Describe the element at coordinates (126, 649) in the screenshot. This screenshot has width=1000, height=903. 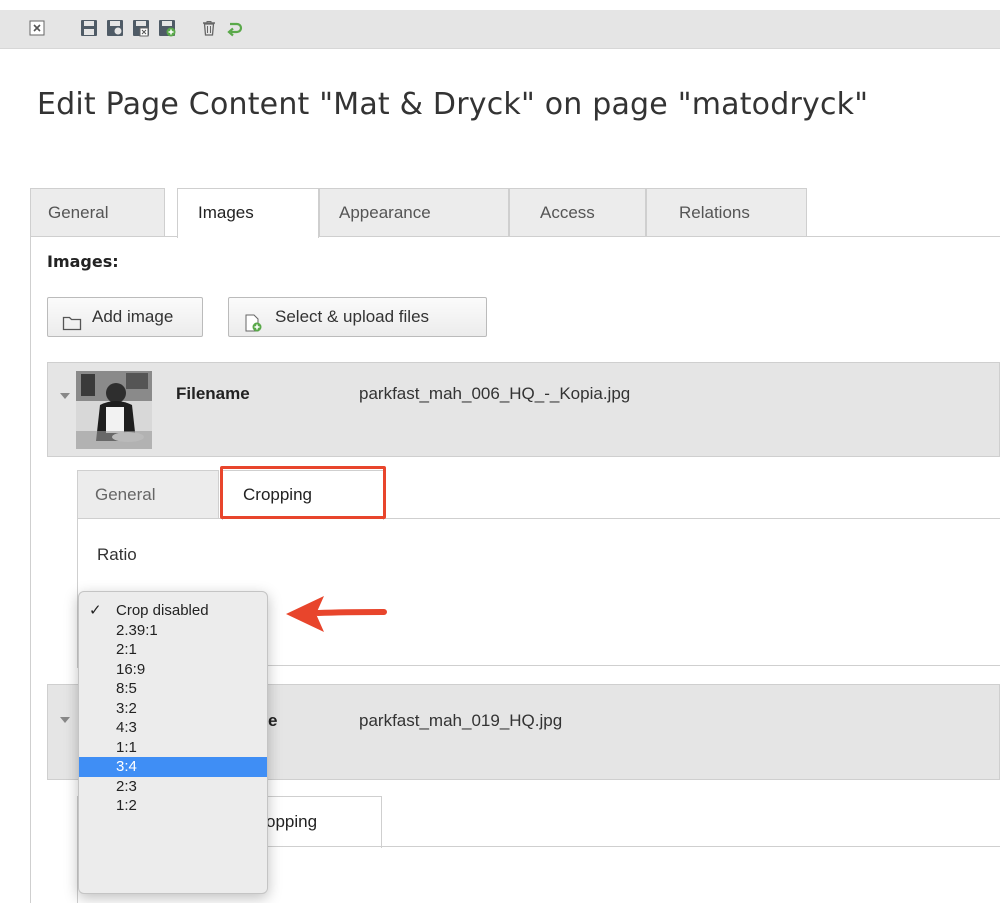
I see `option-label: 2:1` at that location.